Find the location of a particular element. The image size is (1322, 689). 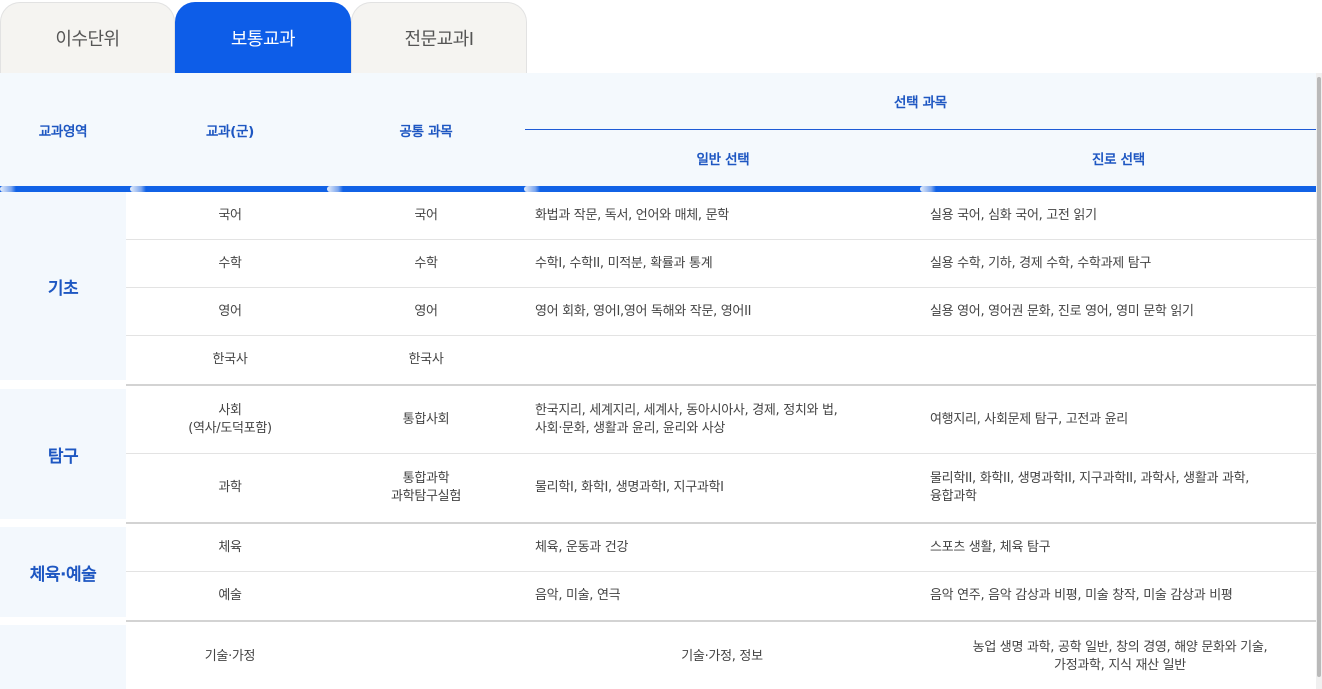

general-cell: 수학I, 수학II, 미적분, 확률과 통계 is located at coordinates (624, 263).